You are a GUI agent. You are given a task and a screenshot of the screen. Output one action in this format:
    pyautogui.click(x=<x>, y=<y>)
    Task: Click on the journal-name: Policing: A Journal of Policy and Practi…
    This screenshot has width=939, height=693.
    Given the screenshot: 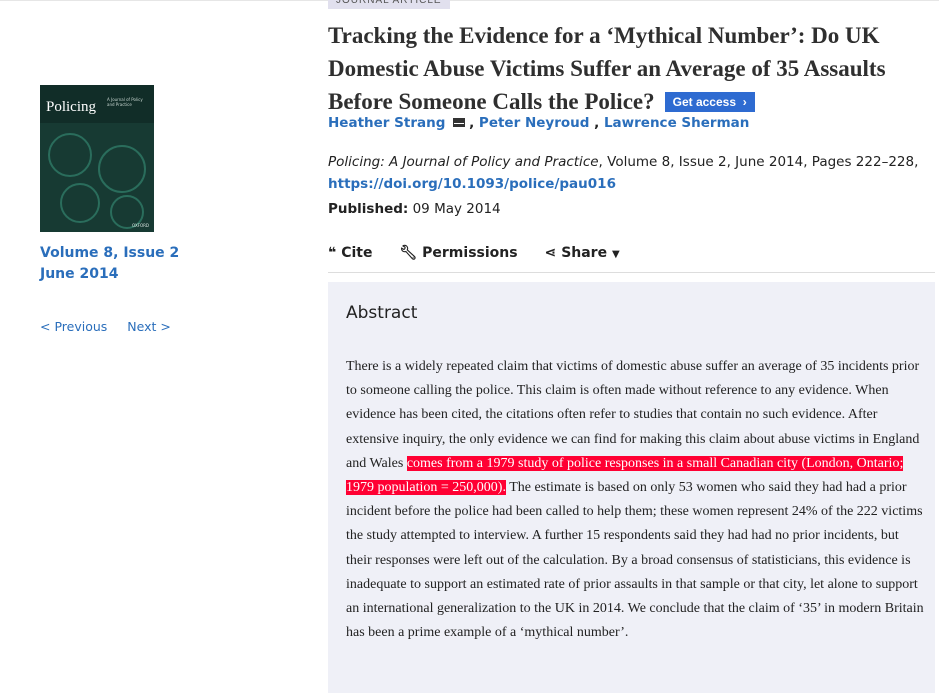 What is the action you would take?
    pyautogui.click(x=463, y=162)
    